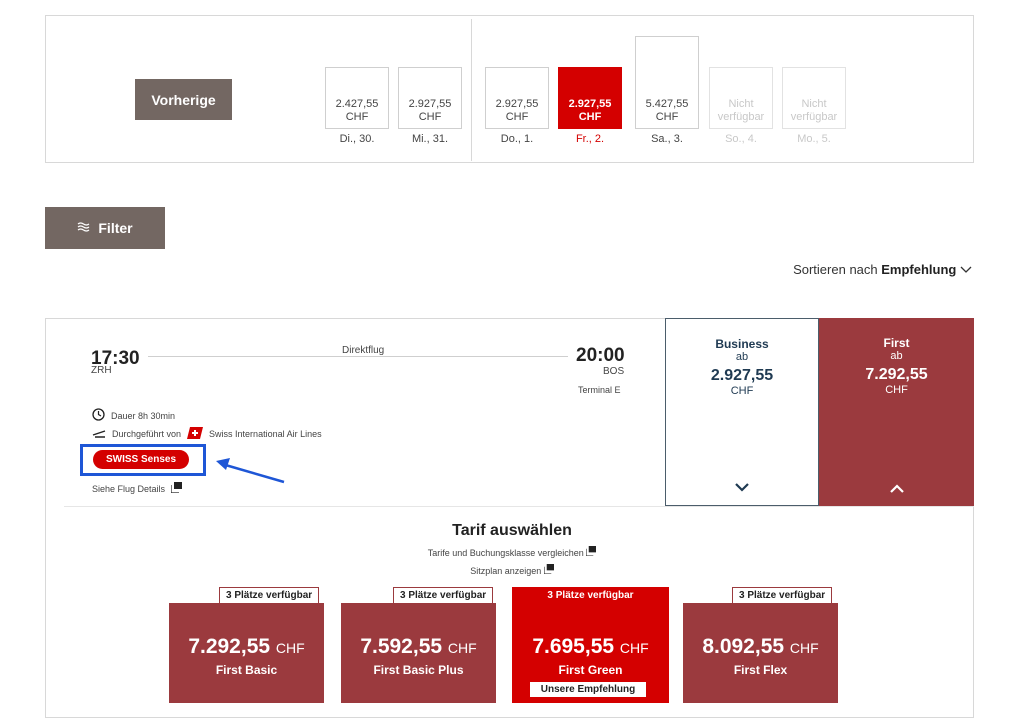 The height and width of the screenshot is (718, 1024). I want to click on departure-airport: ZRH, so click(101, 370).